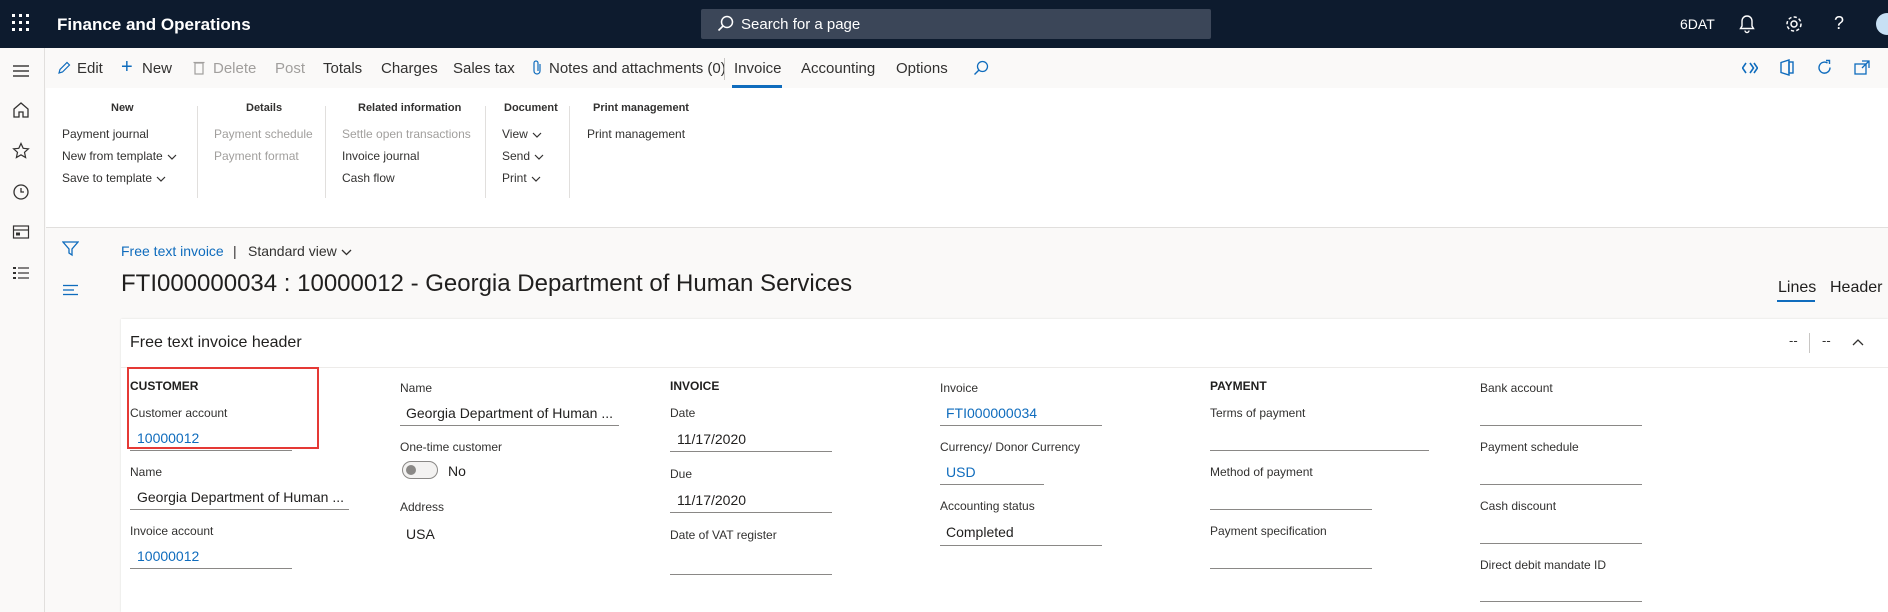 The width and height of the screenshot is (1888, 612). Describe the element at coordinates (1238, 386) in the screenshot. I see `section-payment: PAYMENT` at that location.